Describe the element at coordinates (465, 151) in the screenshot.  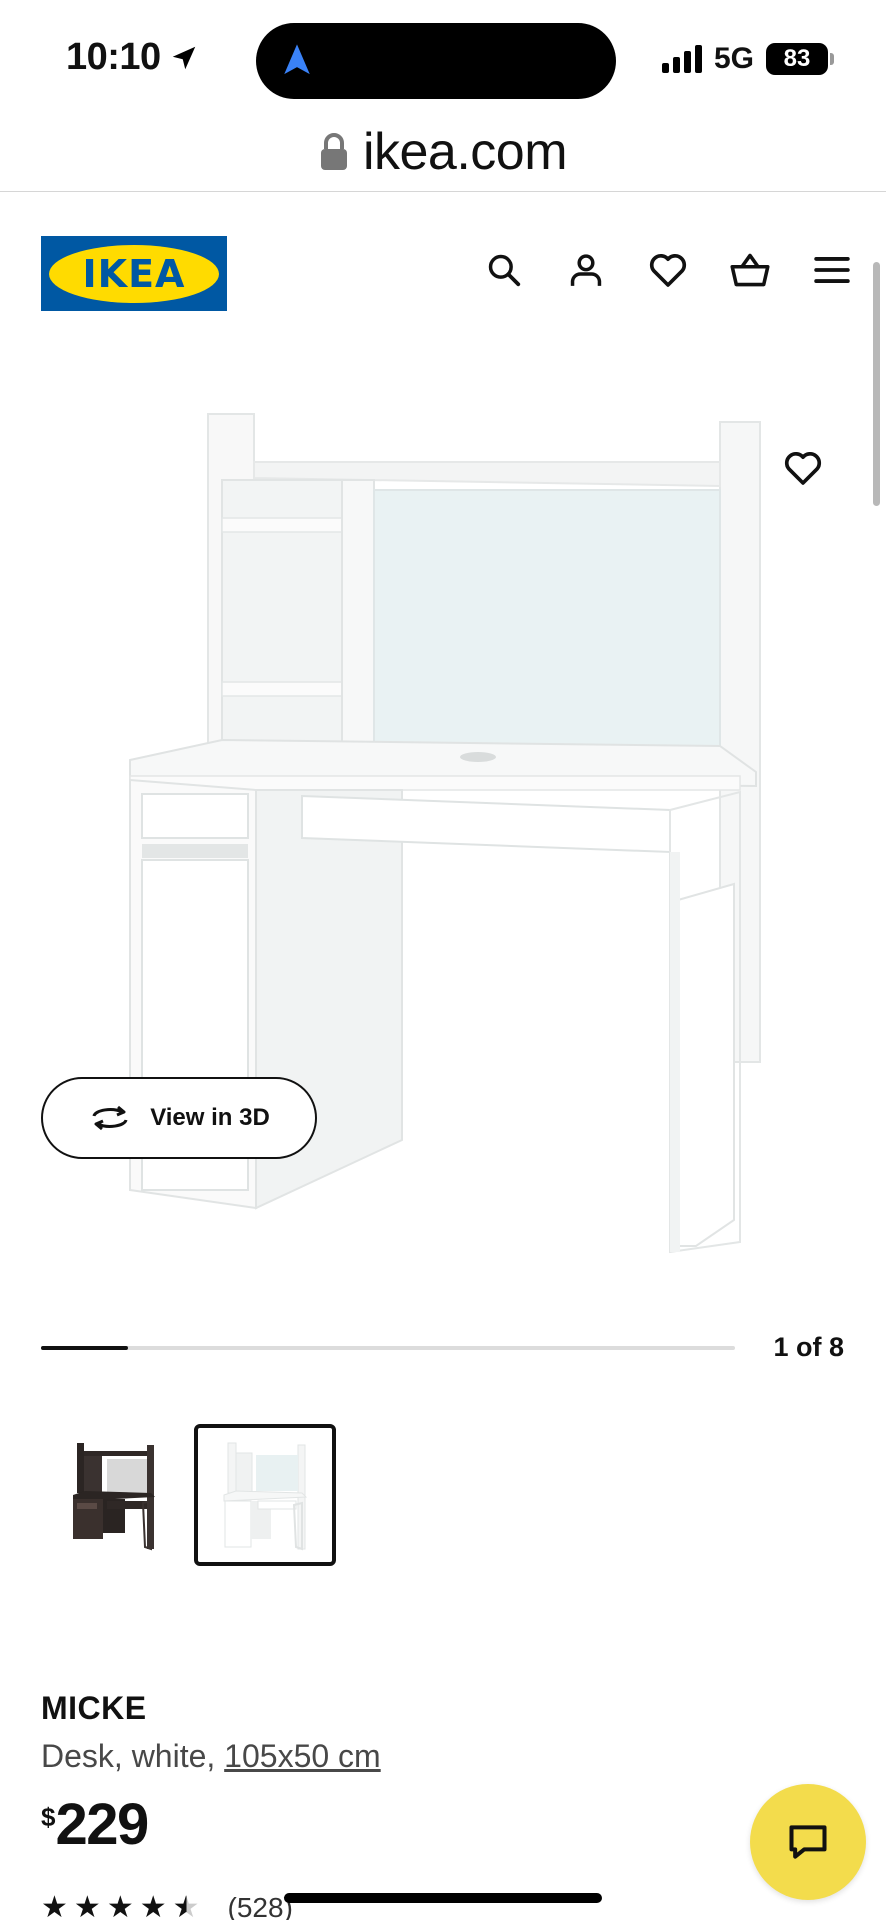
I see `url-text: ikea.com` at that location.